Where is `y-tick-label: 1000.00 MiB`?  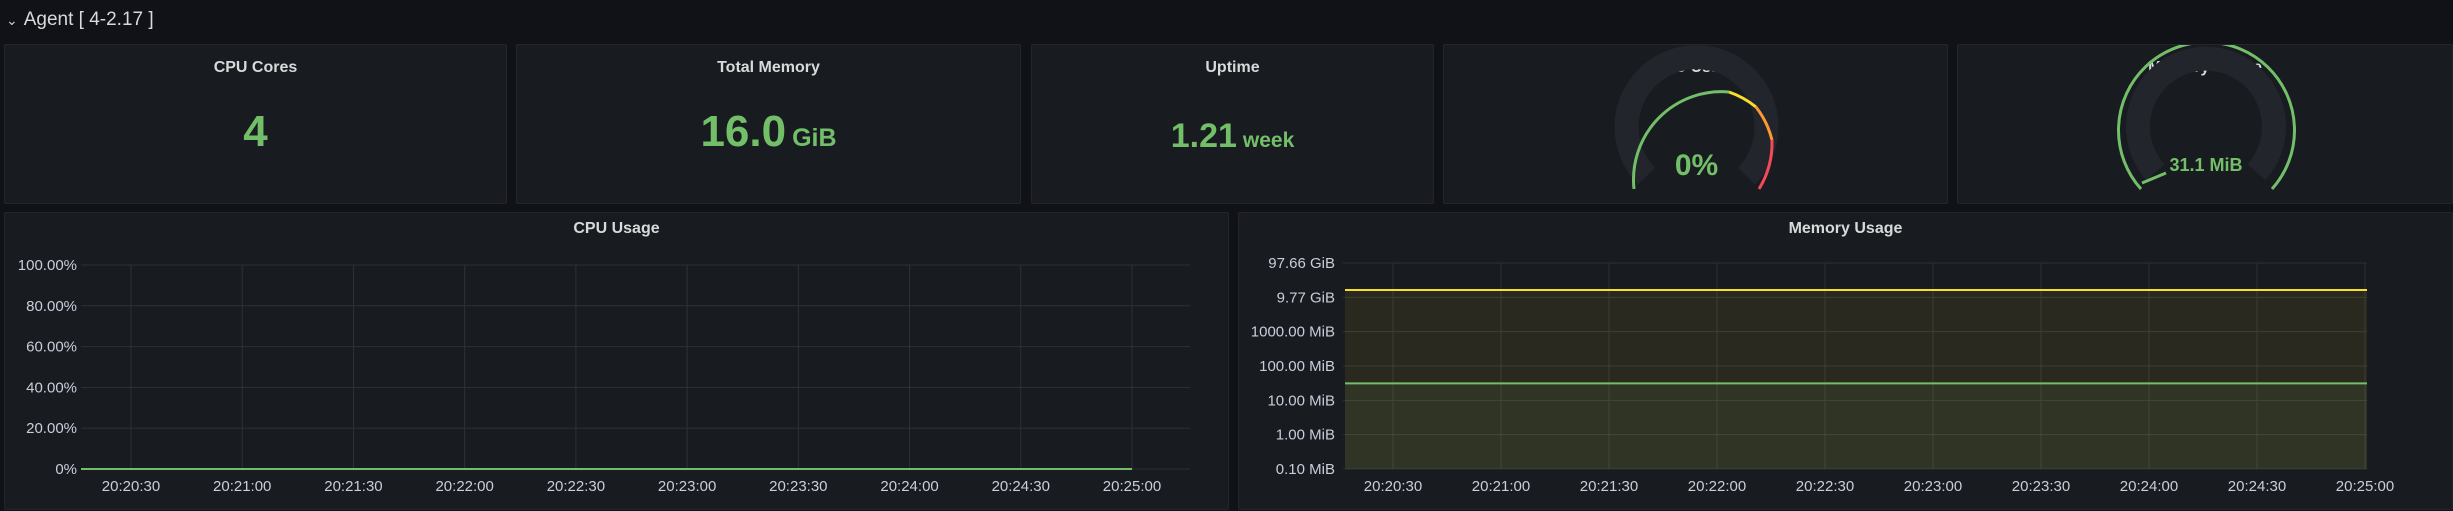
y-tick-label: 1000.00 MiB is located at coordinates (1293, 332).